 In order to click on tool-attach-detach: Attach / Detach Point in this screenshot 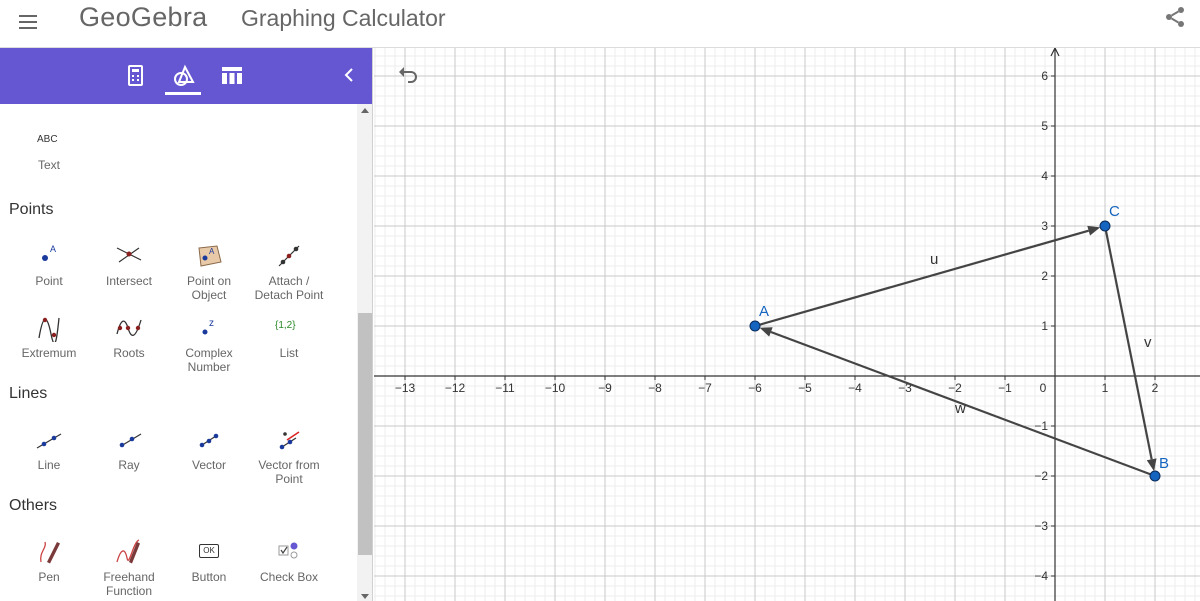, I will do `click(289, 273)`.